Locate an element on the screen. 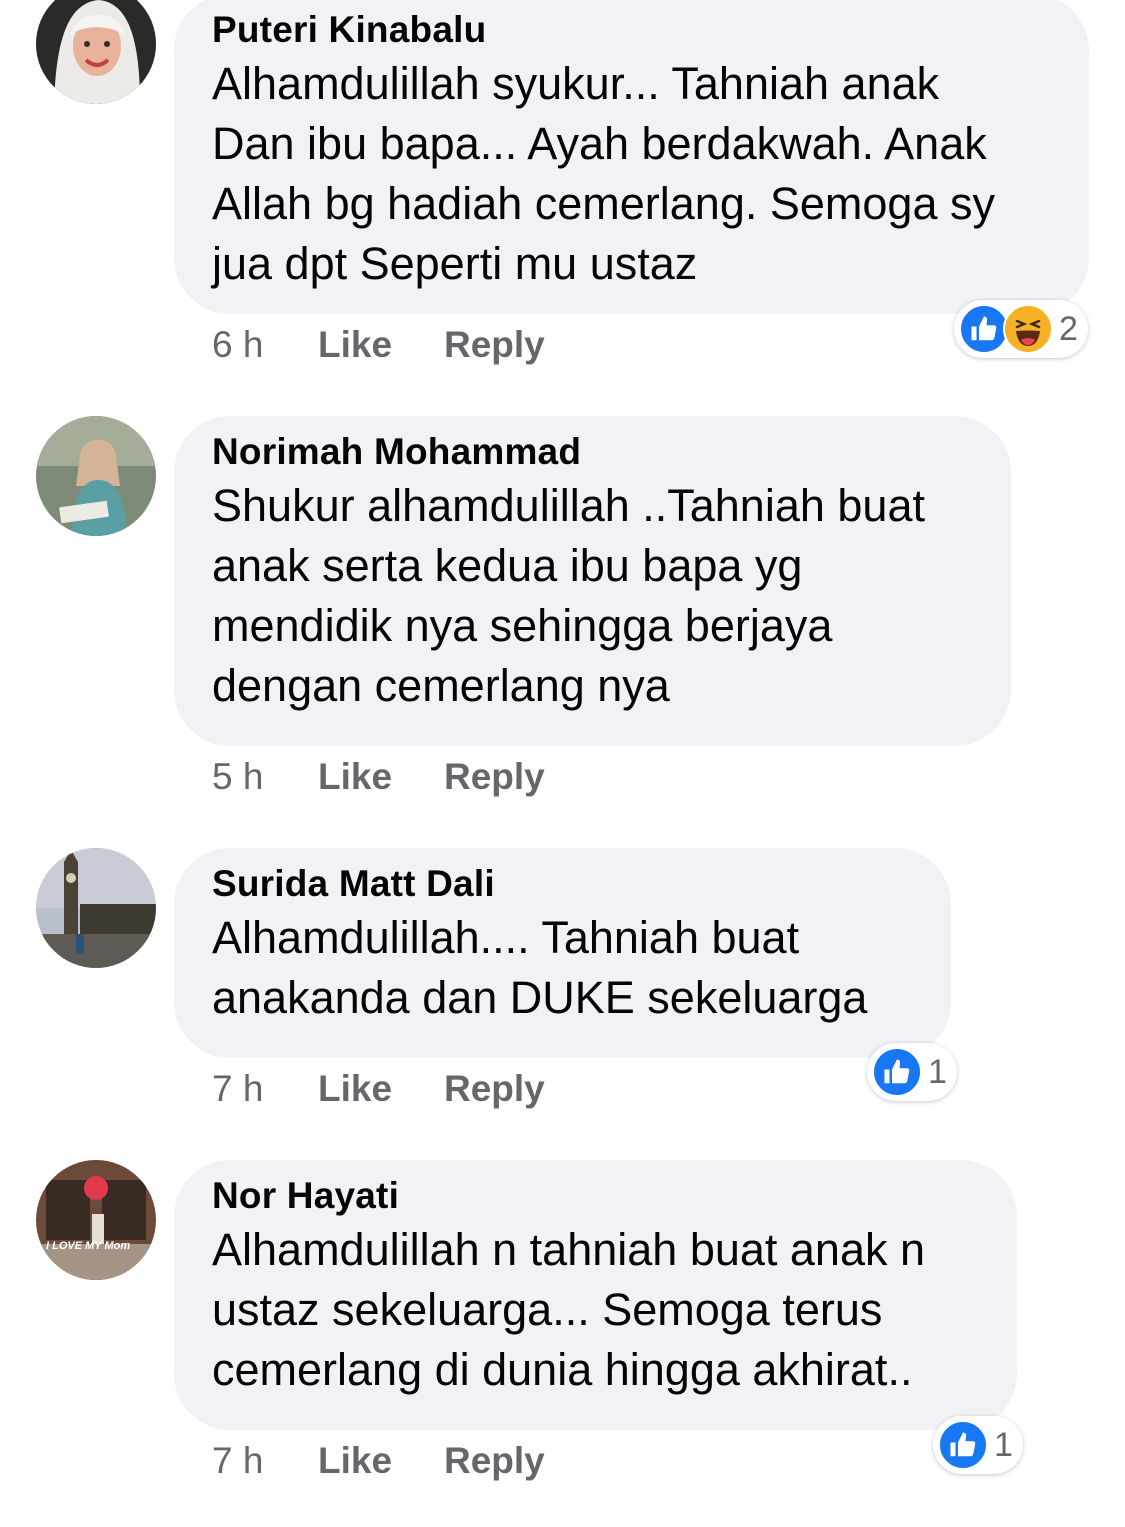  comment-actions: 5 h Like Reply is located at coordinates (378, 777).